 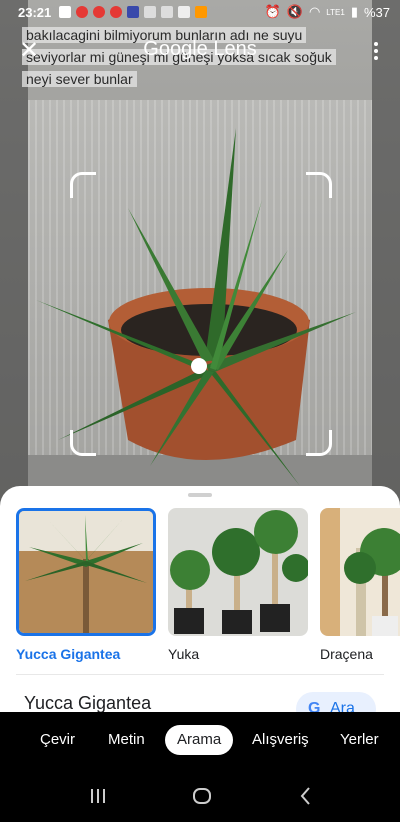 What do you see at coordinates (360, 654) in the screenshot?
I see `result-label: Draçena` at bounding box center [360, 654].